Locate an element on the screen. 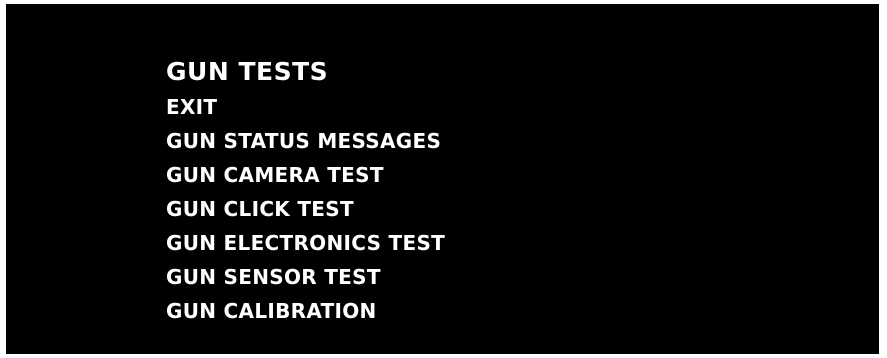 The height and width of the screenshot is (358, 887). menu-item-gun-sensor-test: GUN SENSOR TEST is located at coordinates (305, 277).